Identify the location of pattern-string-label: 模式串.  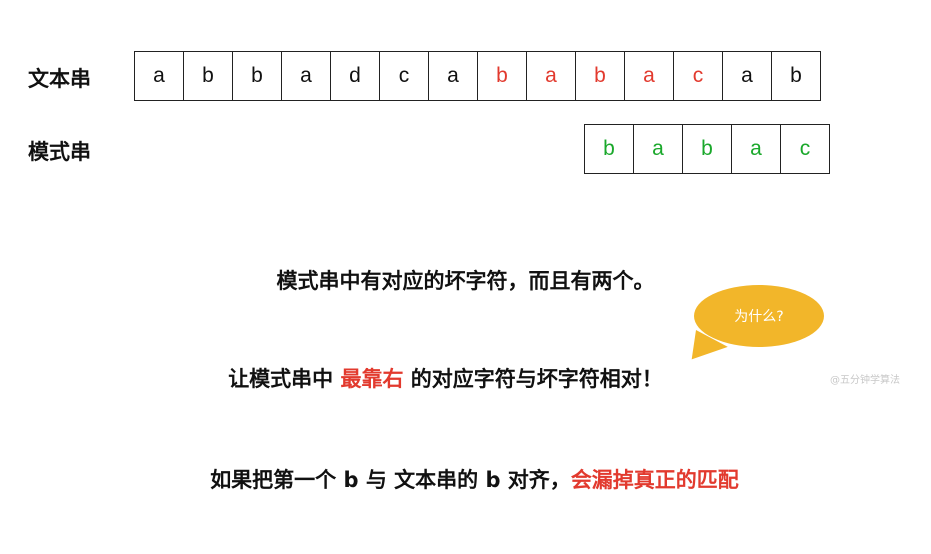
(59, 152).